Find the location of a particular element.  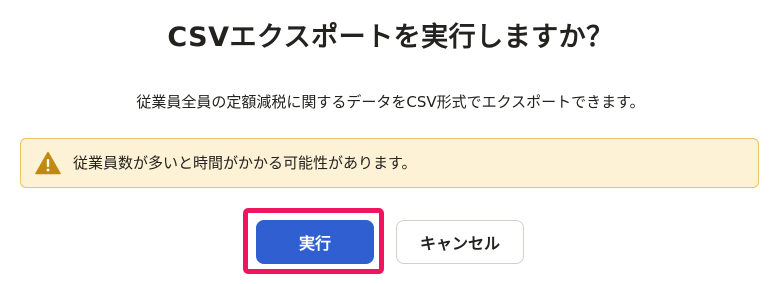

execute-button: 実行 is located at coordinates (315, 242).